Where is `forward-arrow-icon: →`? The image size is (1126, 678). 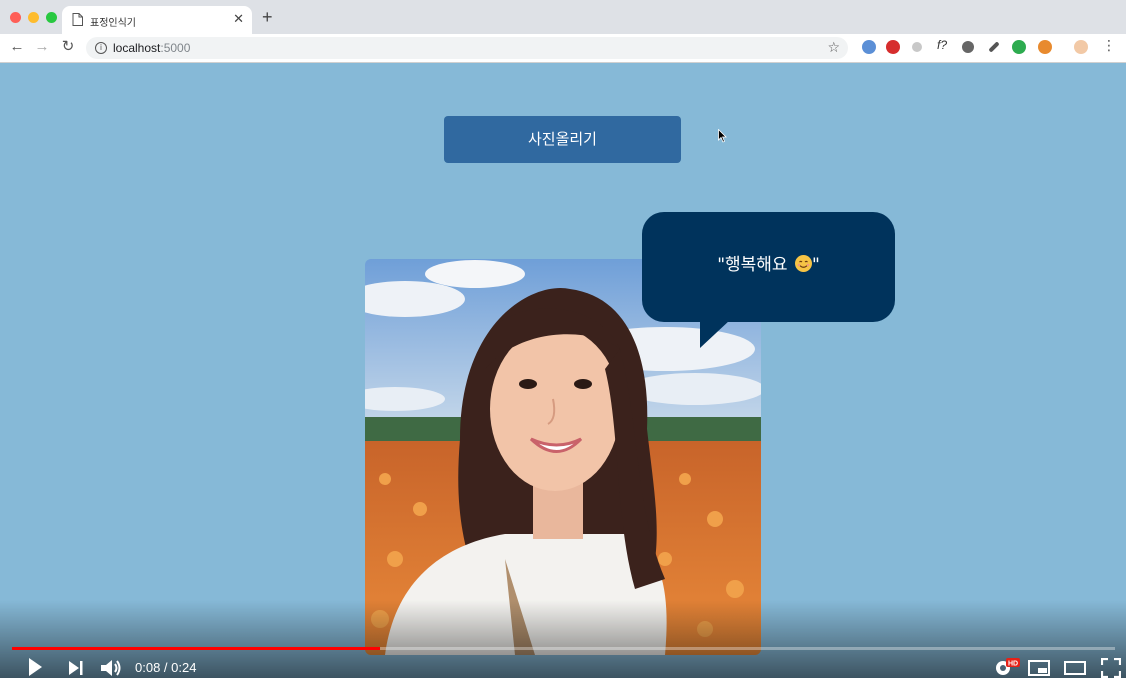
forward-arrow-icon: → is located at coordinates (42, 47).